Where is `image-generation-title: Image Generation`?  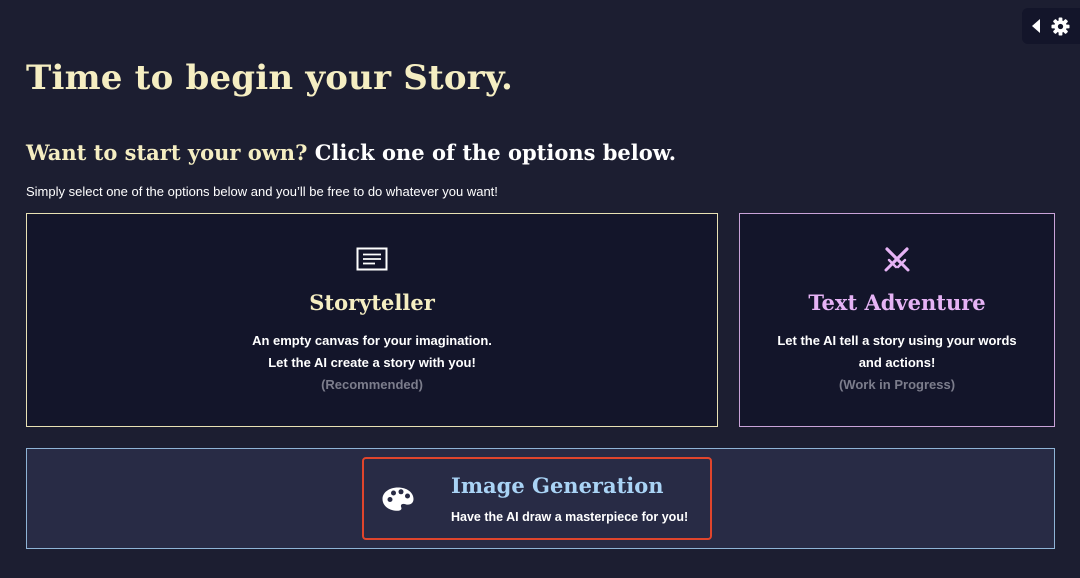
image-generation-title: Image Generation is located at coordinates (557, 485).